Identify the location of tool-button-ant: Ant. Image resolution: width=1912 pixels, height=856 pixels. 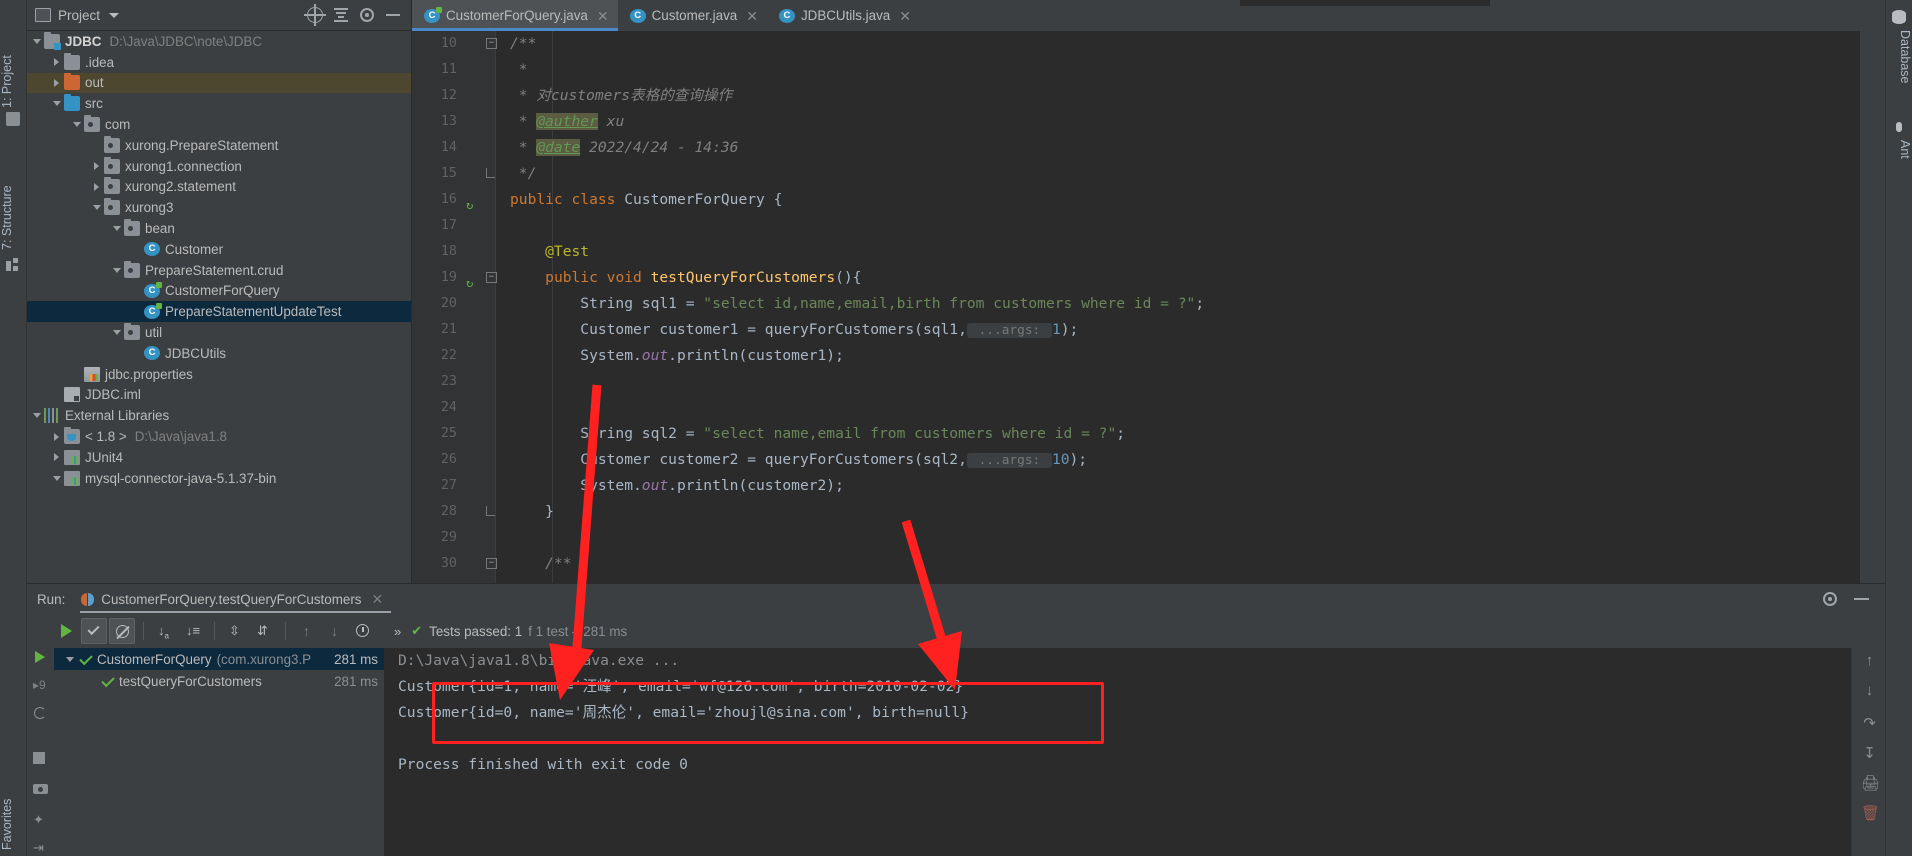
(1898, 149).